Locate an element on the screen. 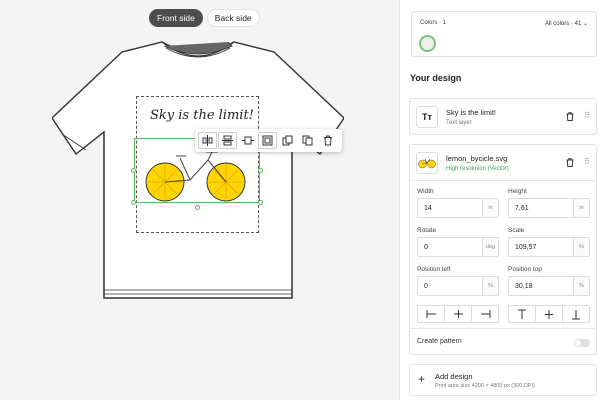 The height and width of the screenshot is (400, 604). rotate-label: Rotate is located at coordinates (427, 230).